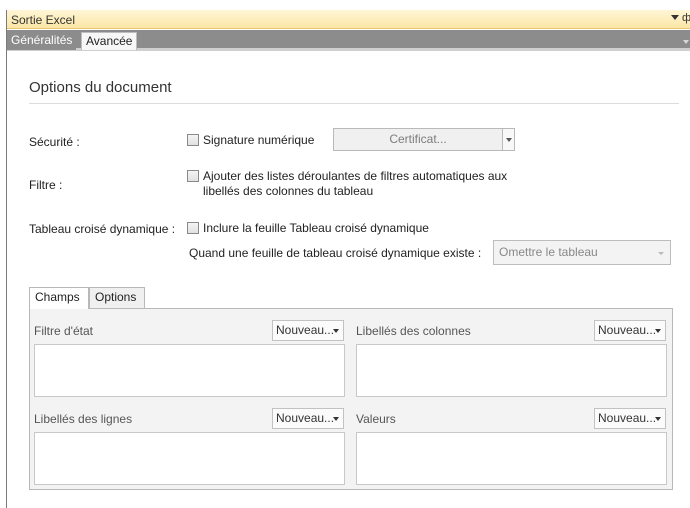  I want to click on tab-avancee: Avancée, so click(109, 41).